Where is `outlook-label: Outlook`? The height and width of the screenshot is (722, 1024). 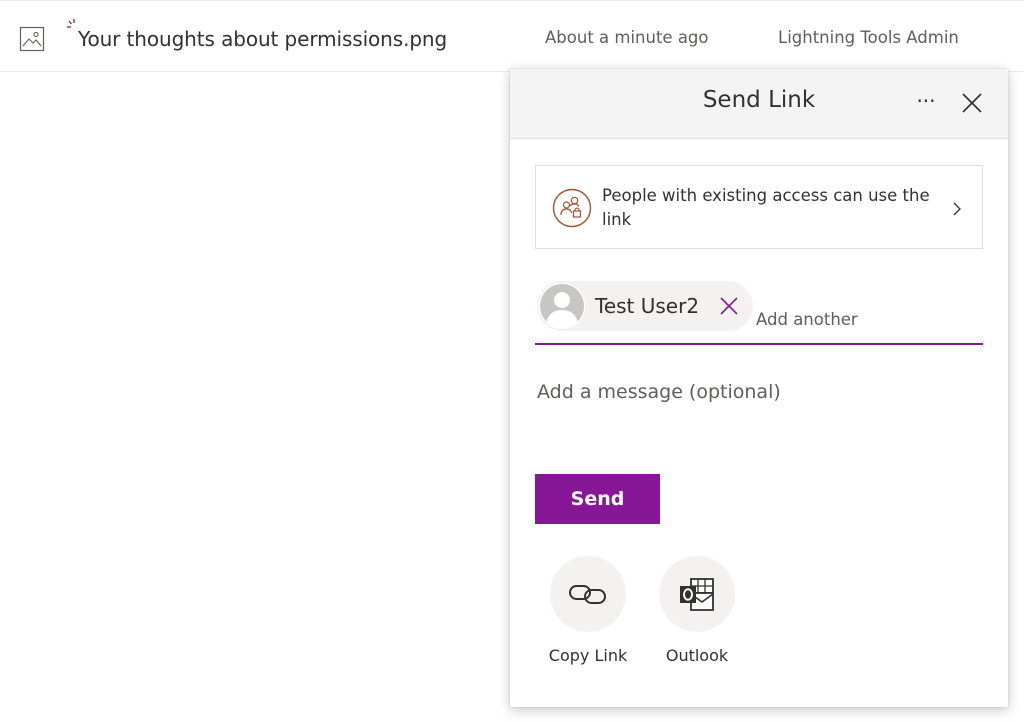 outlook-label: Outlook is located at coordinates (697, 655).